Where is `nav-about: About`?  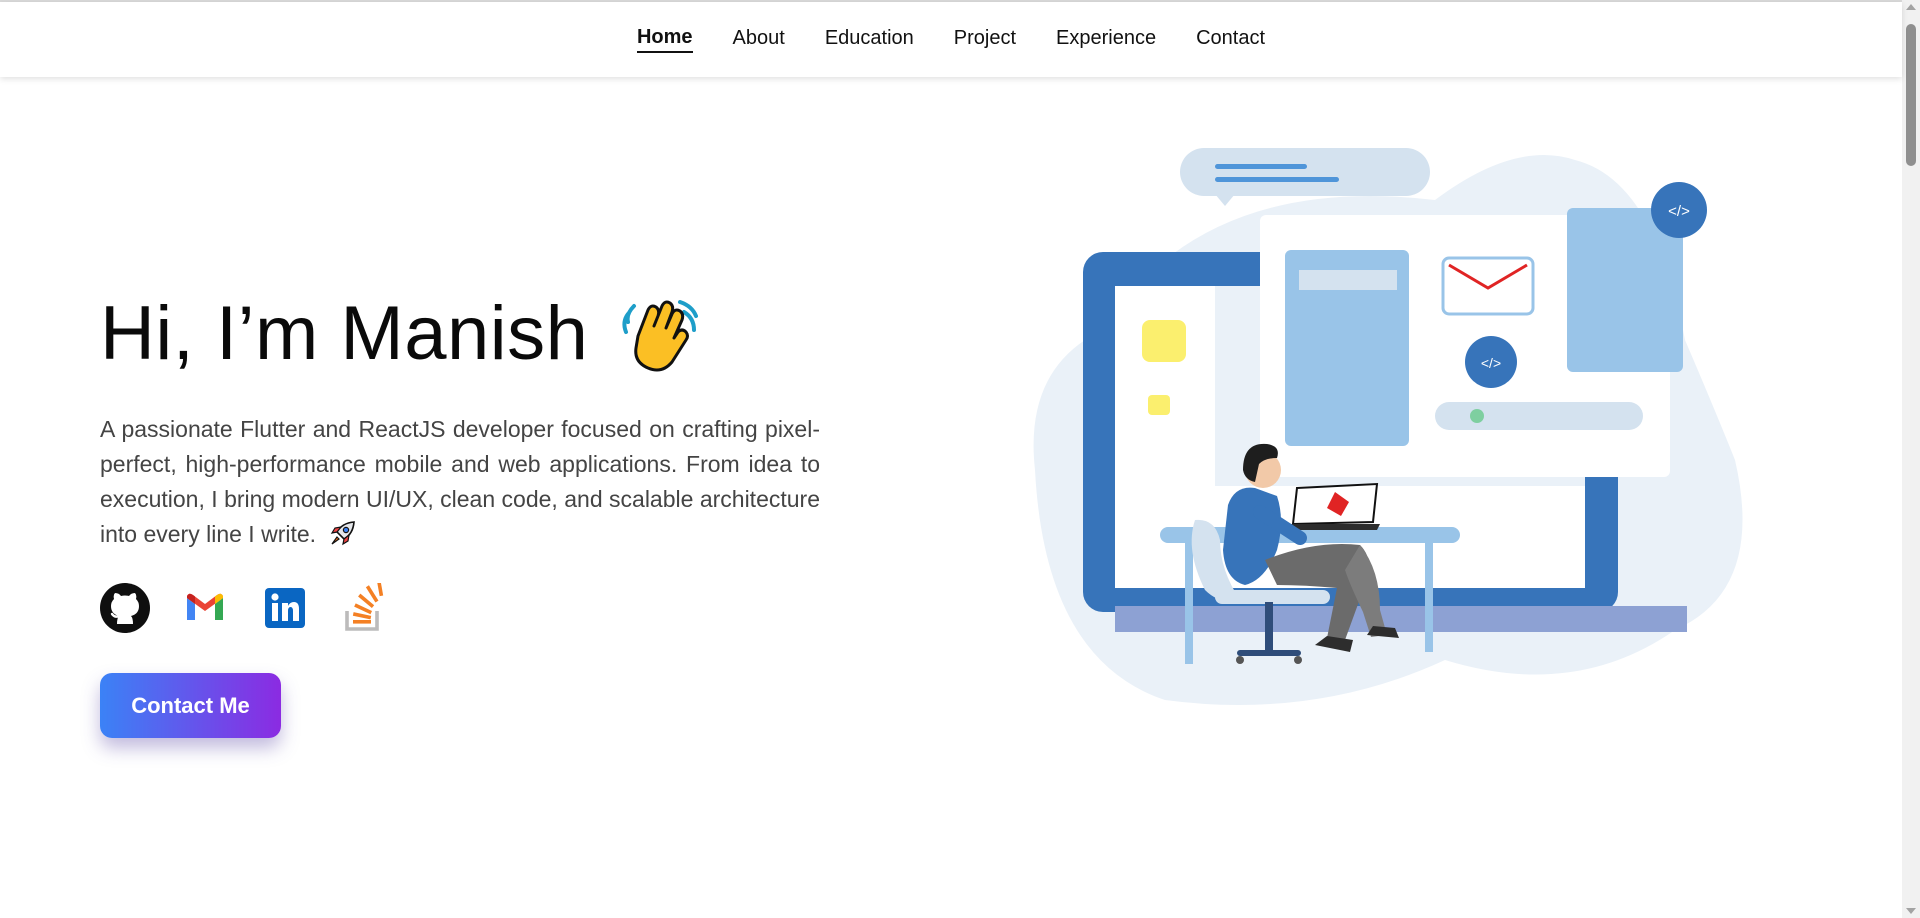
nav-about: About is located at coordinates (759, 39).